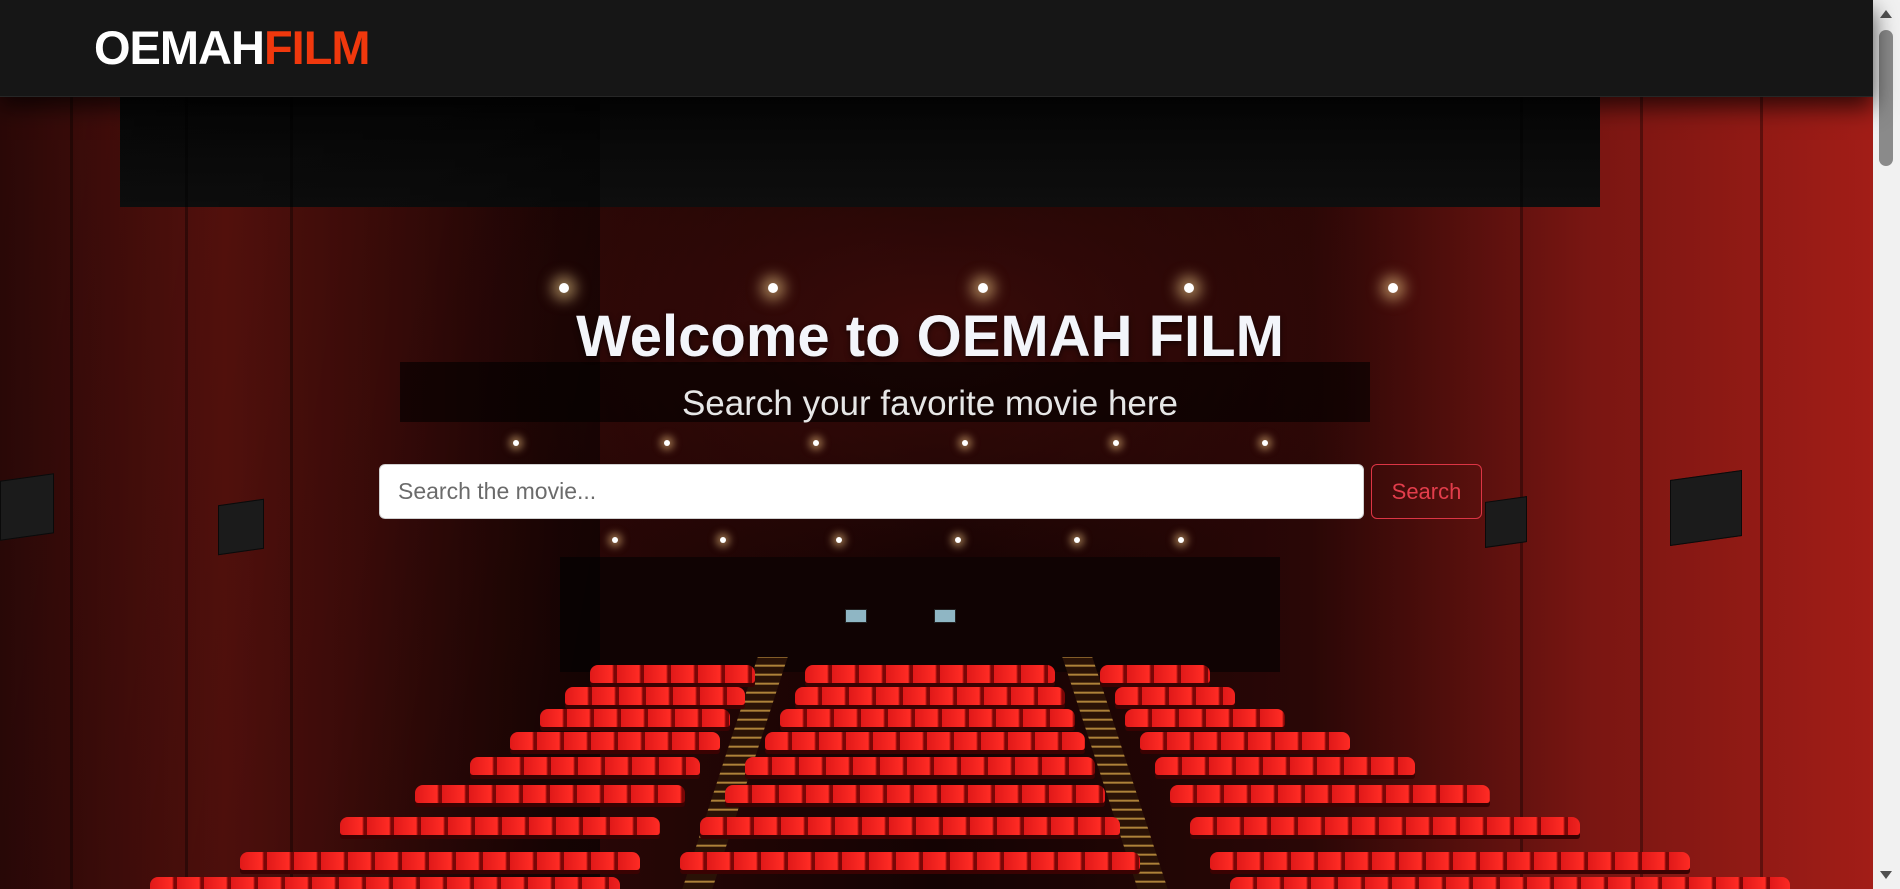 Image resolution: width=1900 pixels, height=889 pixels. What do you see at coordinates (1886, 14) in the screenshot?
I see `chevron-up-icon` at bounding box center [1886, 14].